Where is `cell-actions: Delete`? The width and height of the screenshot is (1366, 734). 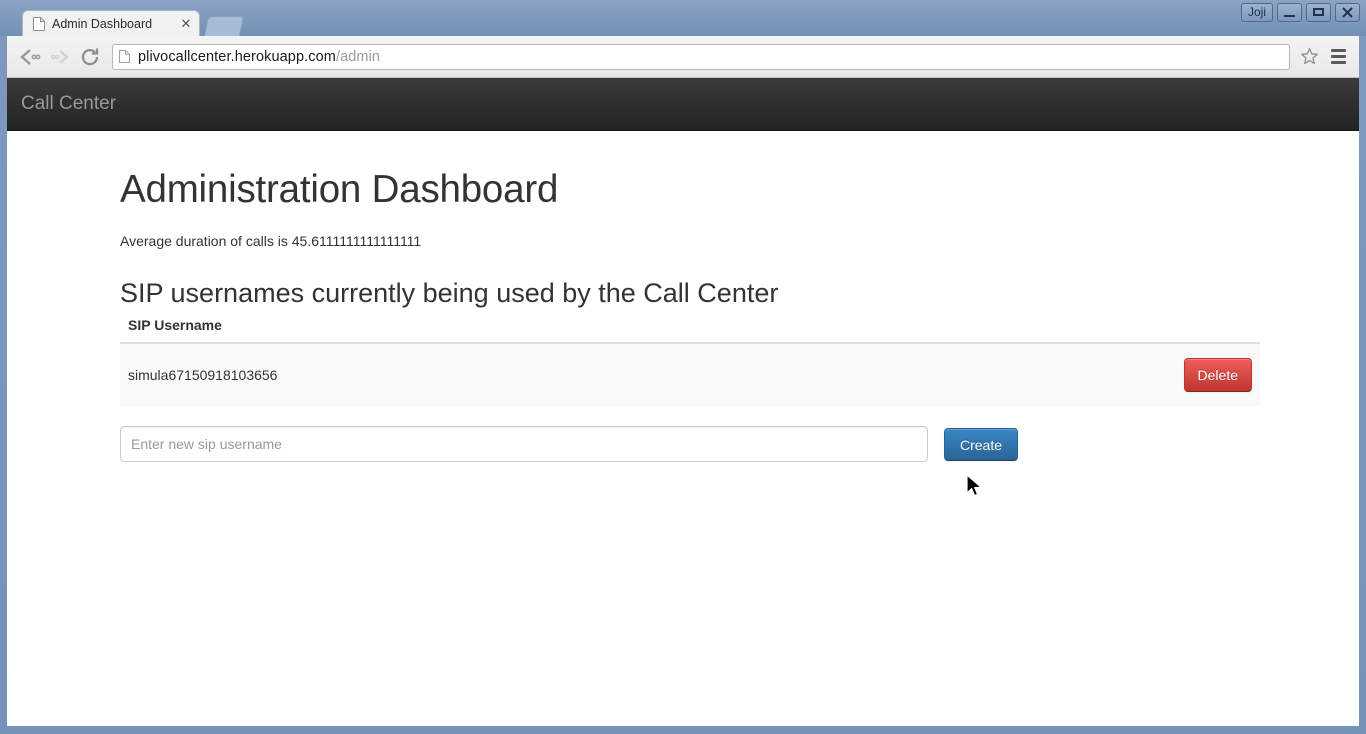
cell-actions: Delete is located at coordinates (1192, 374).